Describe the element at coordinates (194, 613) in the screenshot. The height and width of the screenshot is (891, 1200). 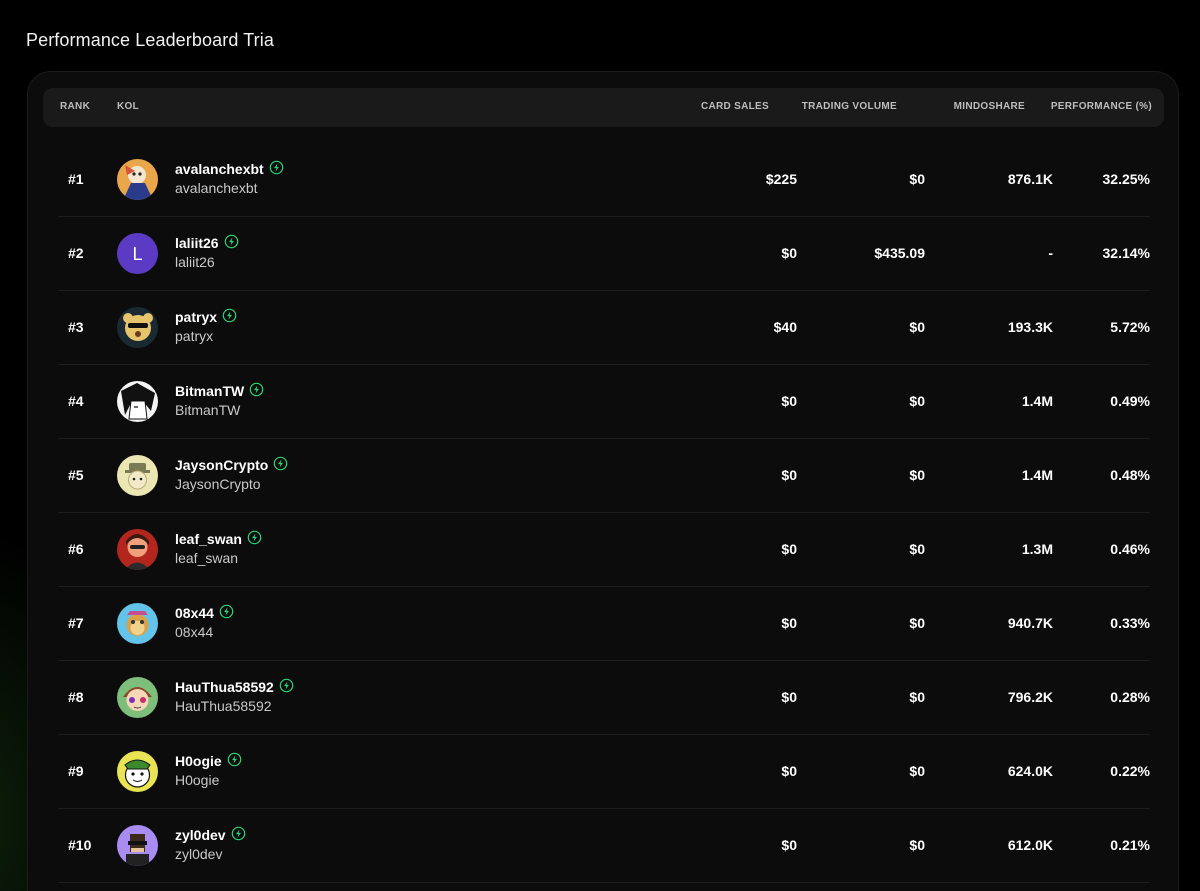
I see `kol-name-label: 08x44` at that location.